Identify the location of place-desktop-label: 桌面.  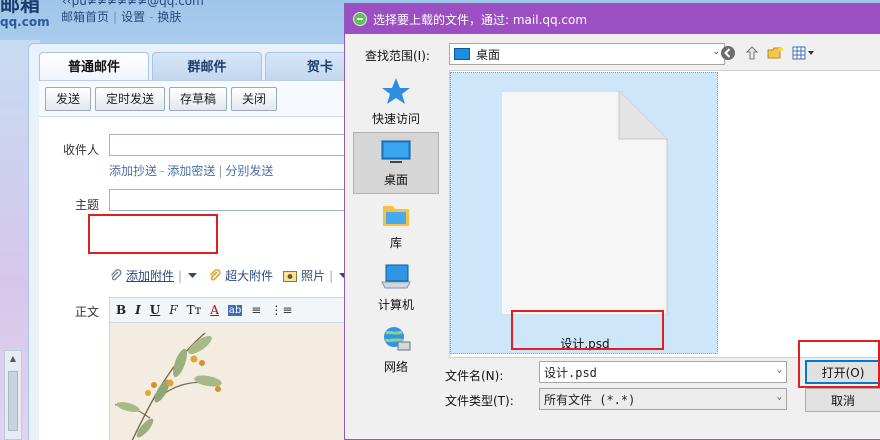
(395, 180).